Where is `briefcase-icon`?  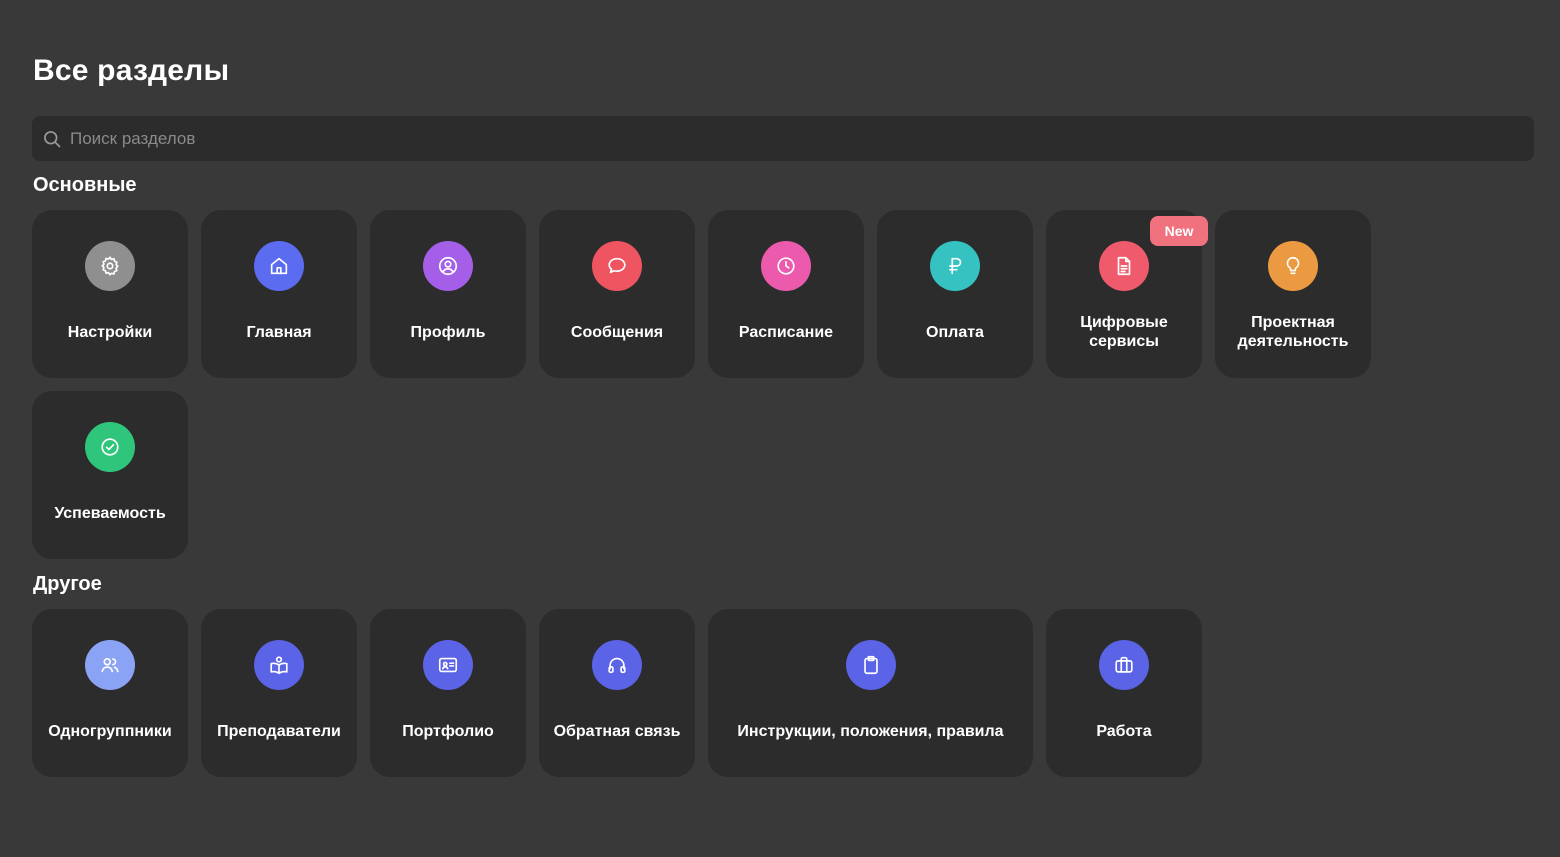 briefcase-icon is located at coordinates (1124, 665).